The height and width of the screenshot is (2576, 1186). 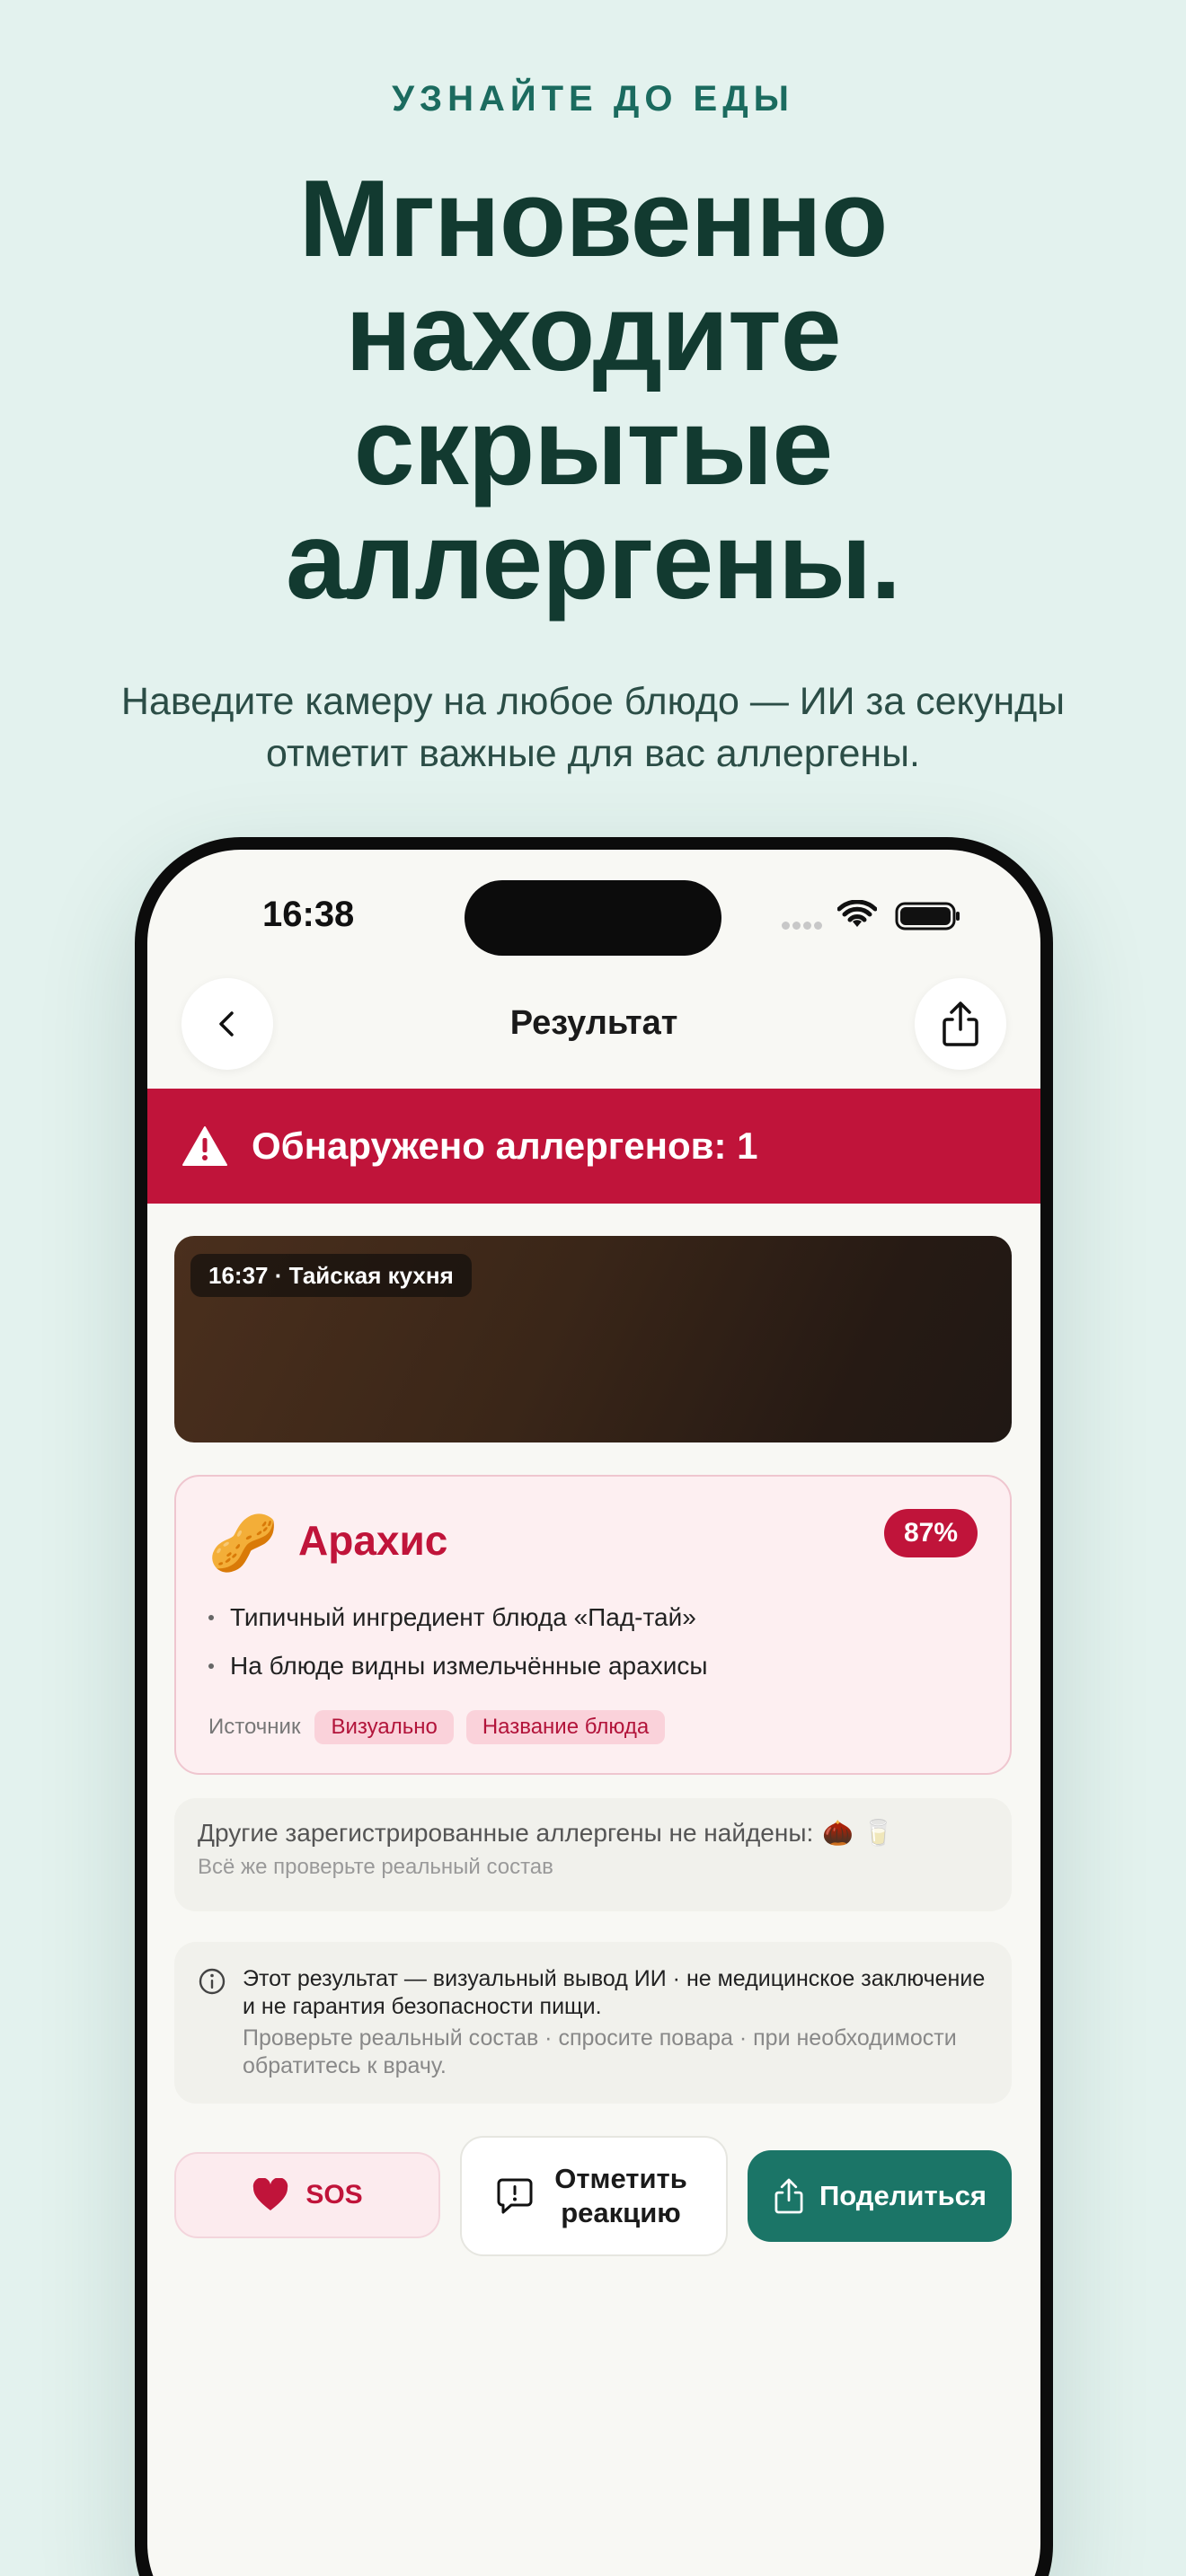 What do you see at coordinates (593, 389) in the screenshot?
I see `headline: Мгновенно находите скрытые аллергены.` at bounding box center [593, 389].